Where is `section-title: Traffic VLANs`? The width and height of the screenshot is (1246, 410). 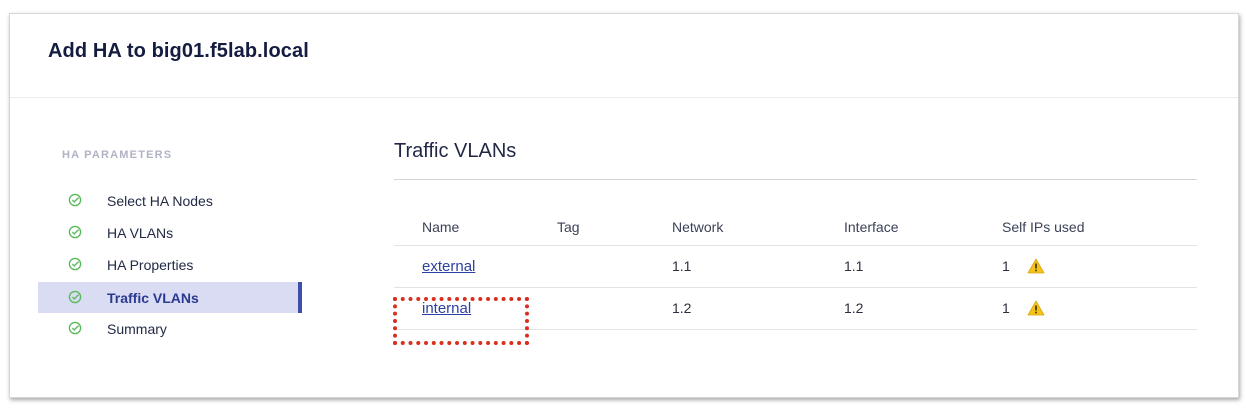
section-title: Traffic VLANs is located at coordinates (455, 151).